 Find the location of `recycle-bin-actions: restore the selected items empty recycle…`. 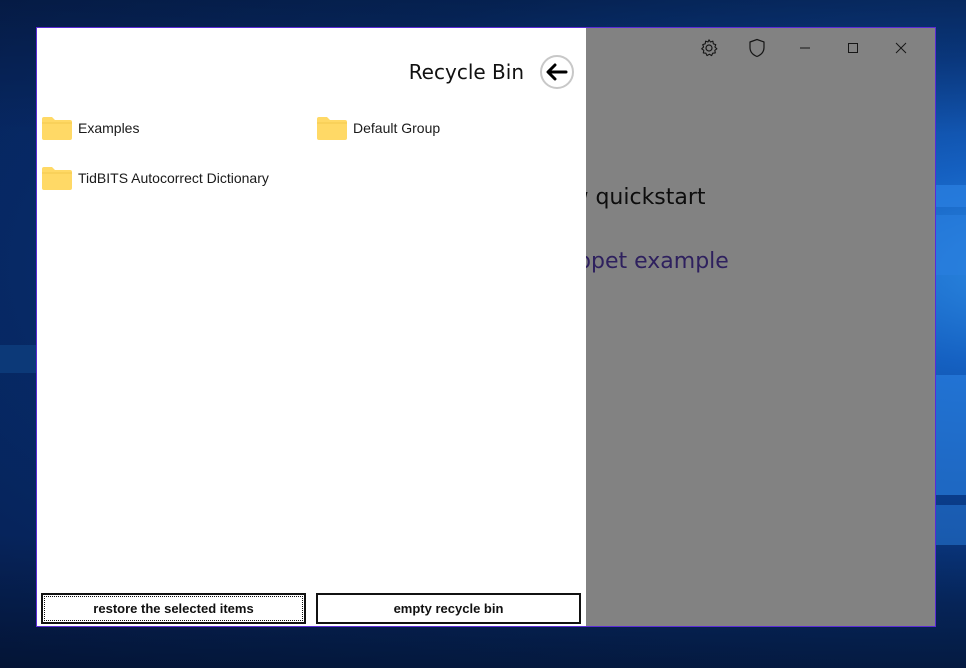

recycle-bin-actions: restore the selected items empty recycle… is located at coordinates (311, 608).